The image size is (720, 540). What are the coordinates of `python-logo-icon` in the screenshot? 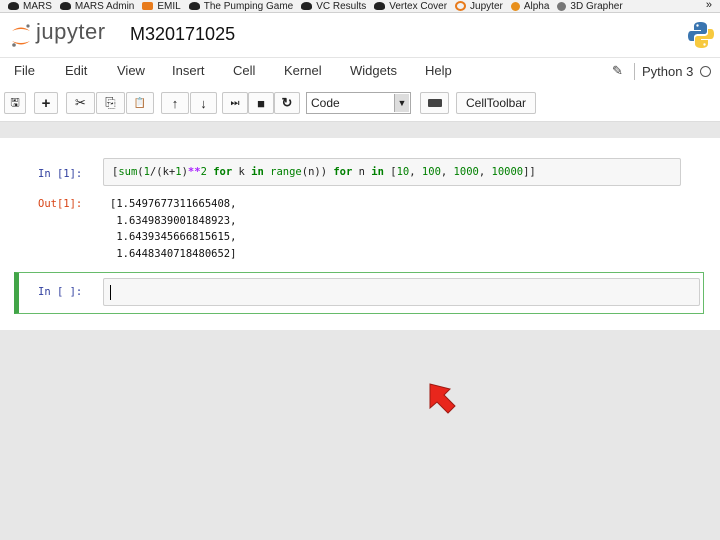 It's located at (701, 35).